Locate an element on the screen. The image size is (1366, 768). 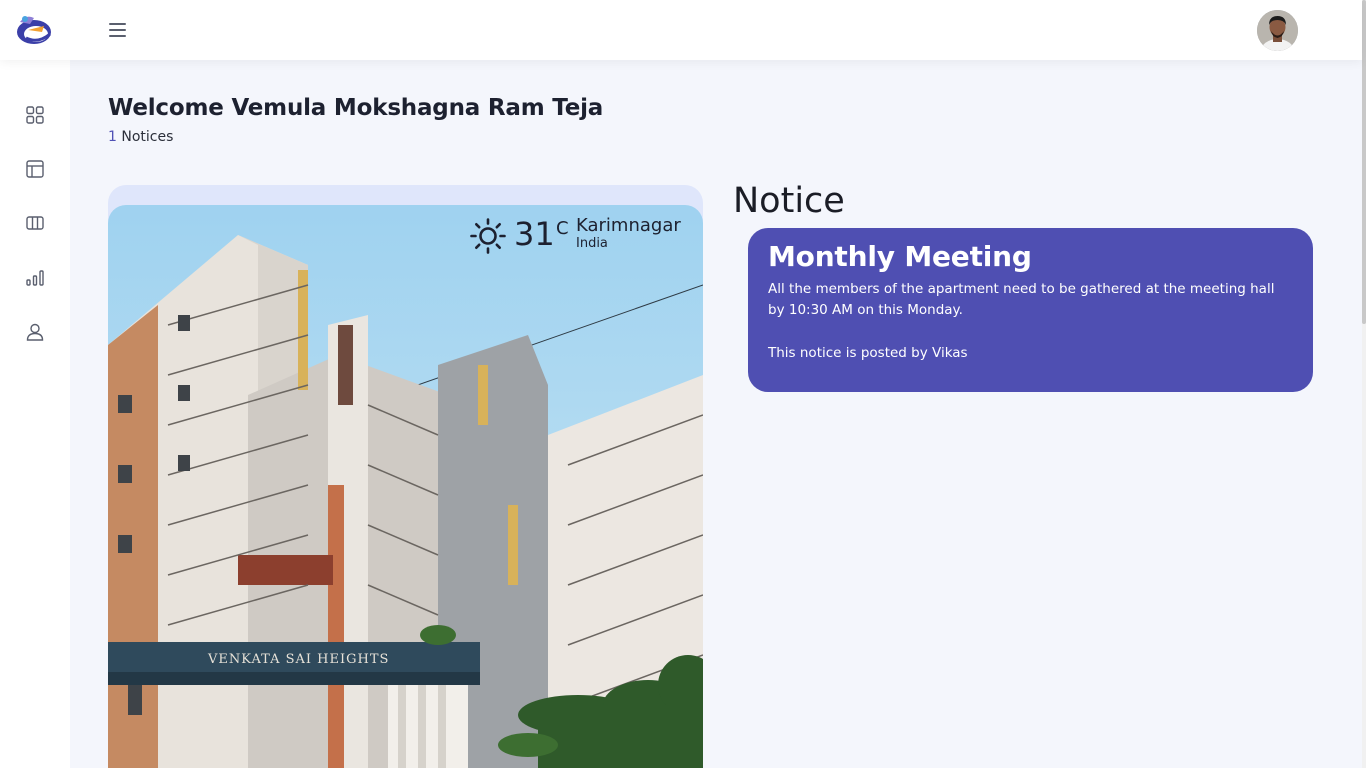
weather-temperature: 31 is located at coordinates (534, 234).